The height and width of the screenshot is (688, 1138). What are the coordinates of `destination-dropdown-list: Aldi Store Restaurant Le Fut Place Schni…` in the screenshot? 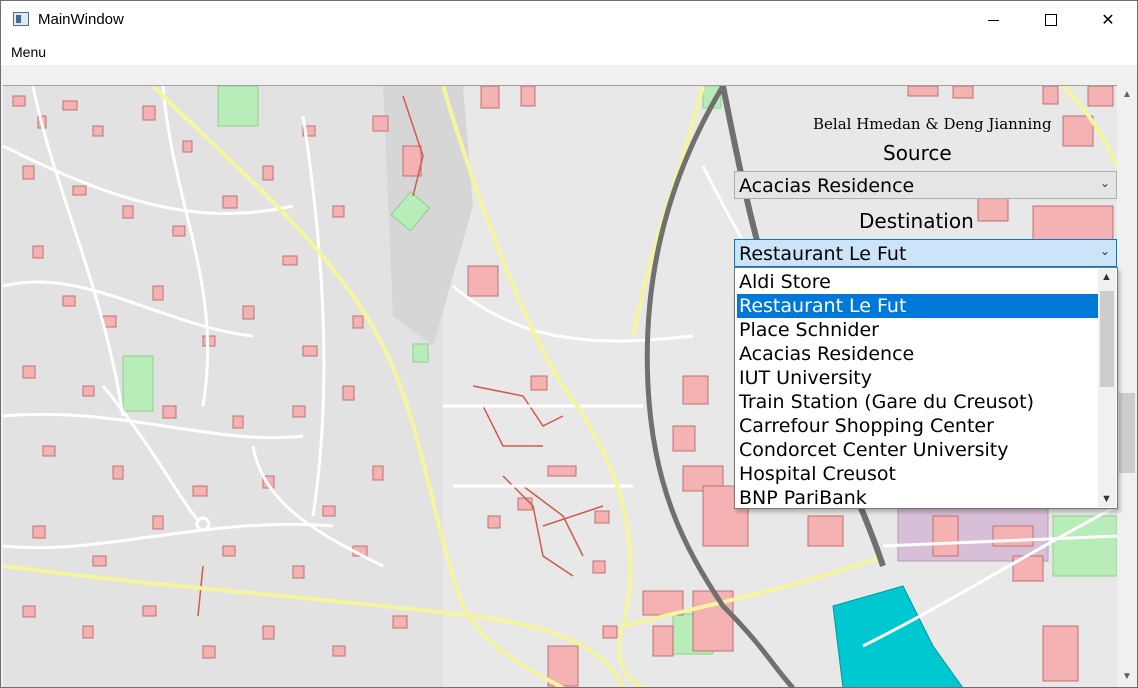 It's located at (926, 388).